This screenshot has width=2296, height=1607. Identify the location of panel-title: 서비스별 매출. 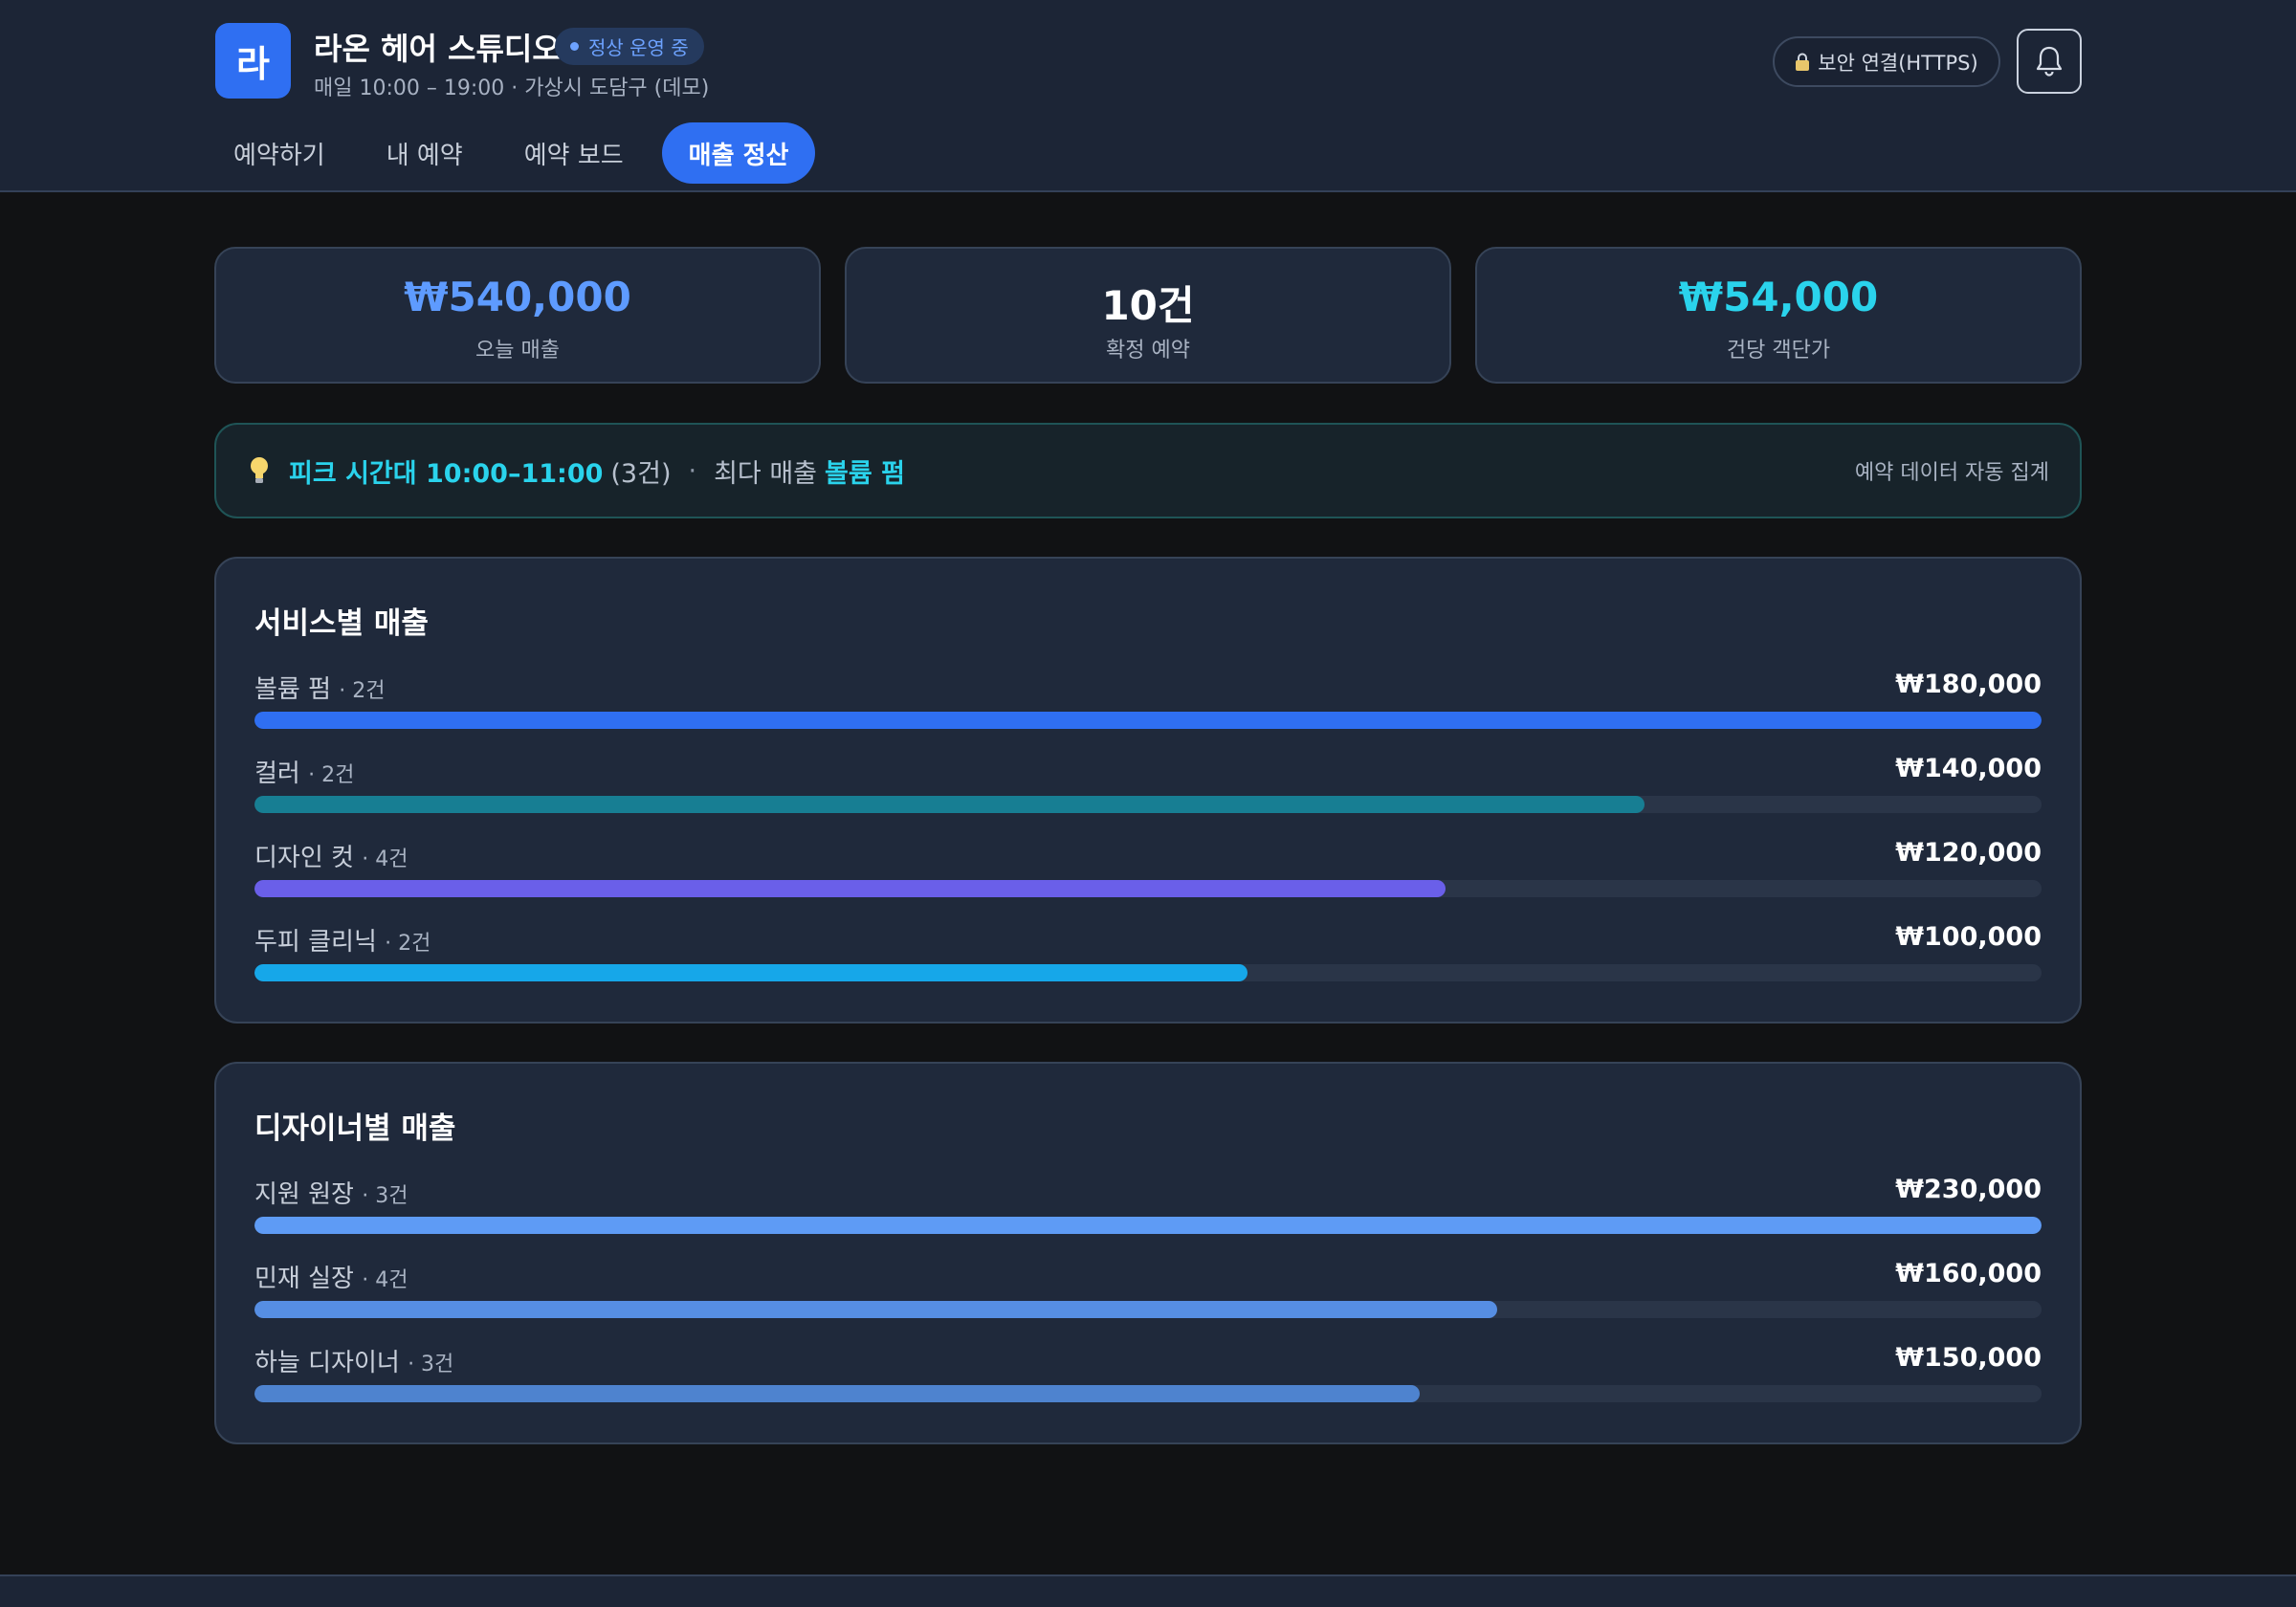
(342, 623).